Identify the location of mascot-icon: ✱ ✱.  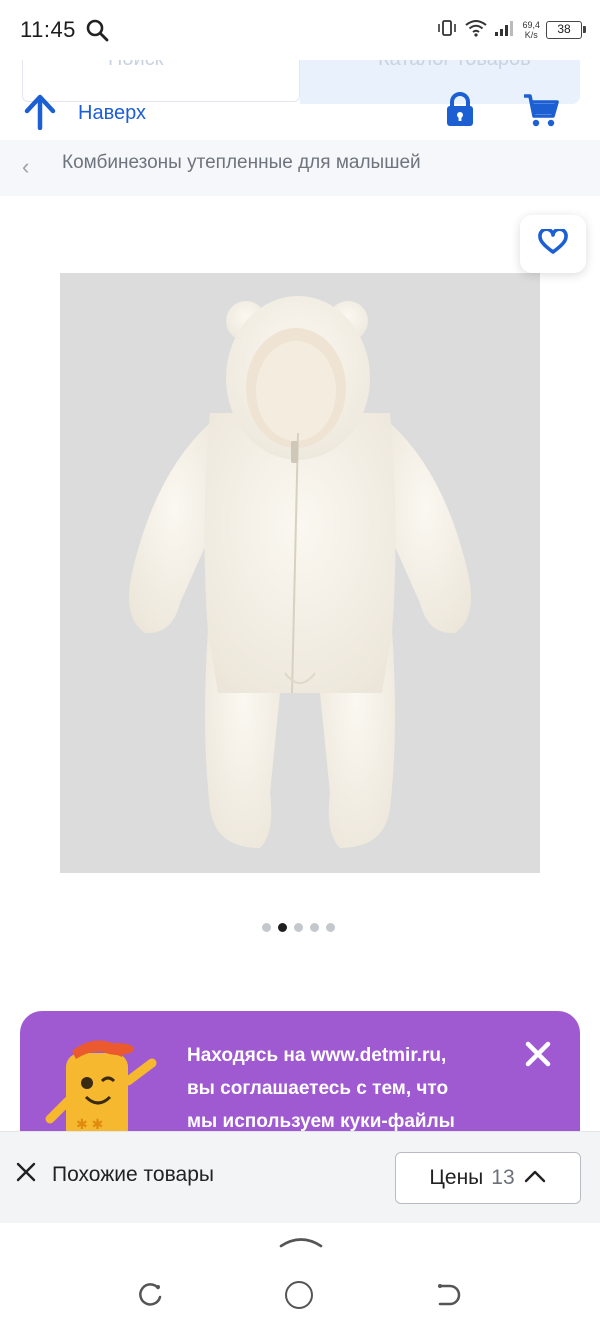
(107, 1086).